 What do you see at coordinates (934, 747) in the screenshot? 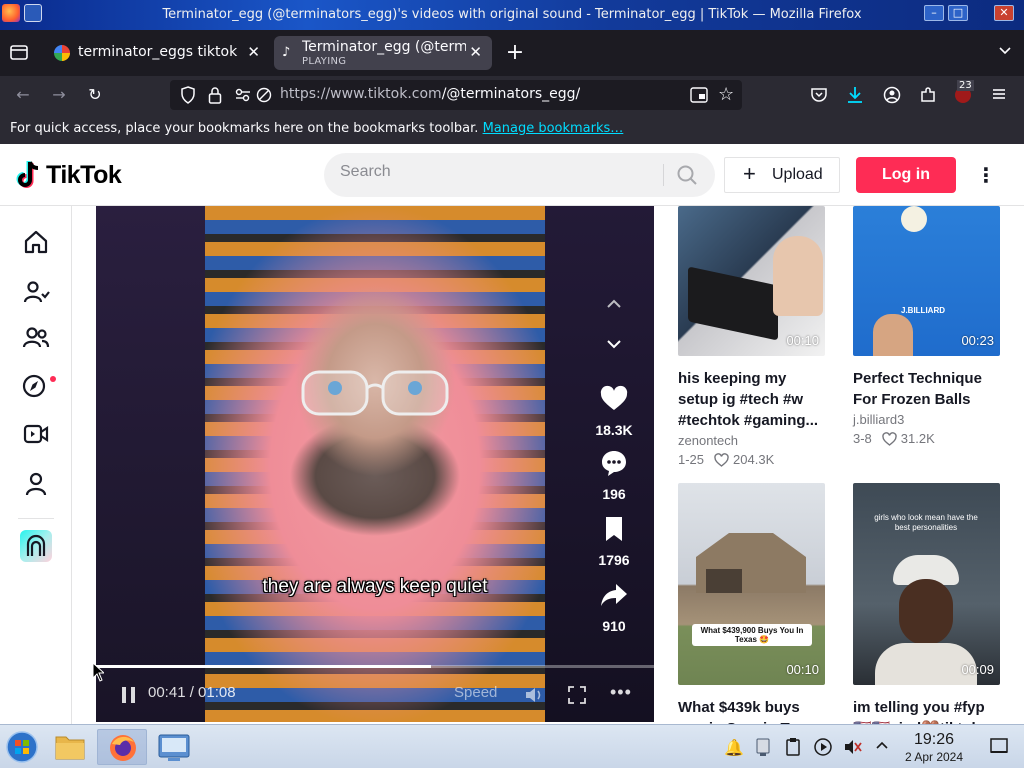
I see `taskbar-clock: 19:26 2 Apr 2024` at bounding box center [934, 747].